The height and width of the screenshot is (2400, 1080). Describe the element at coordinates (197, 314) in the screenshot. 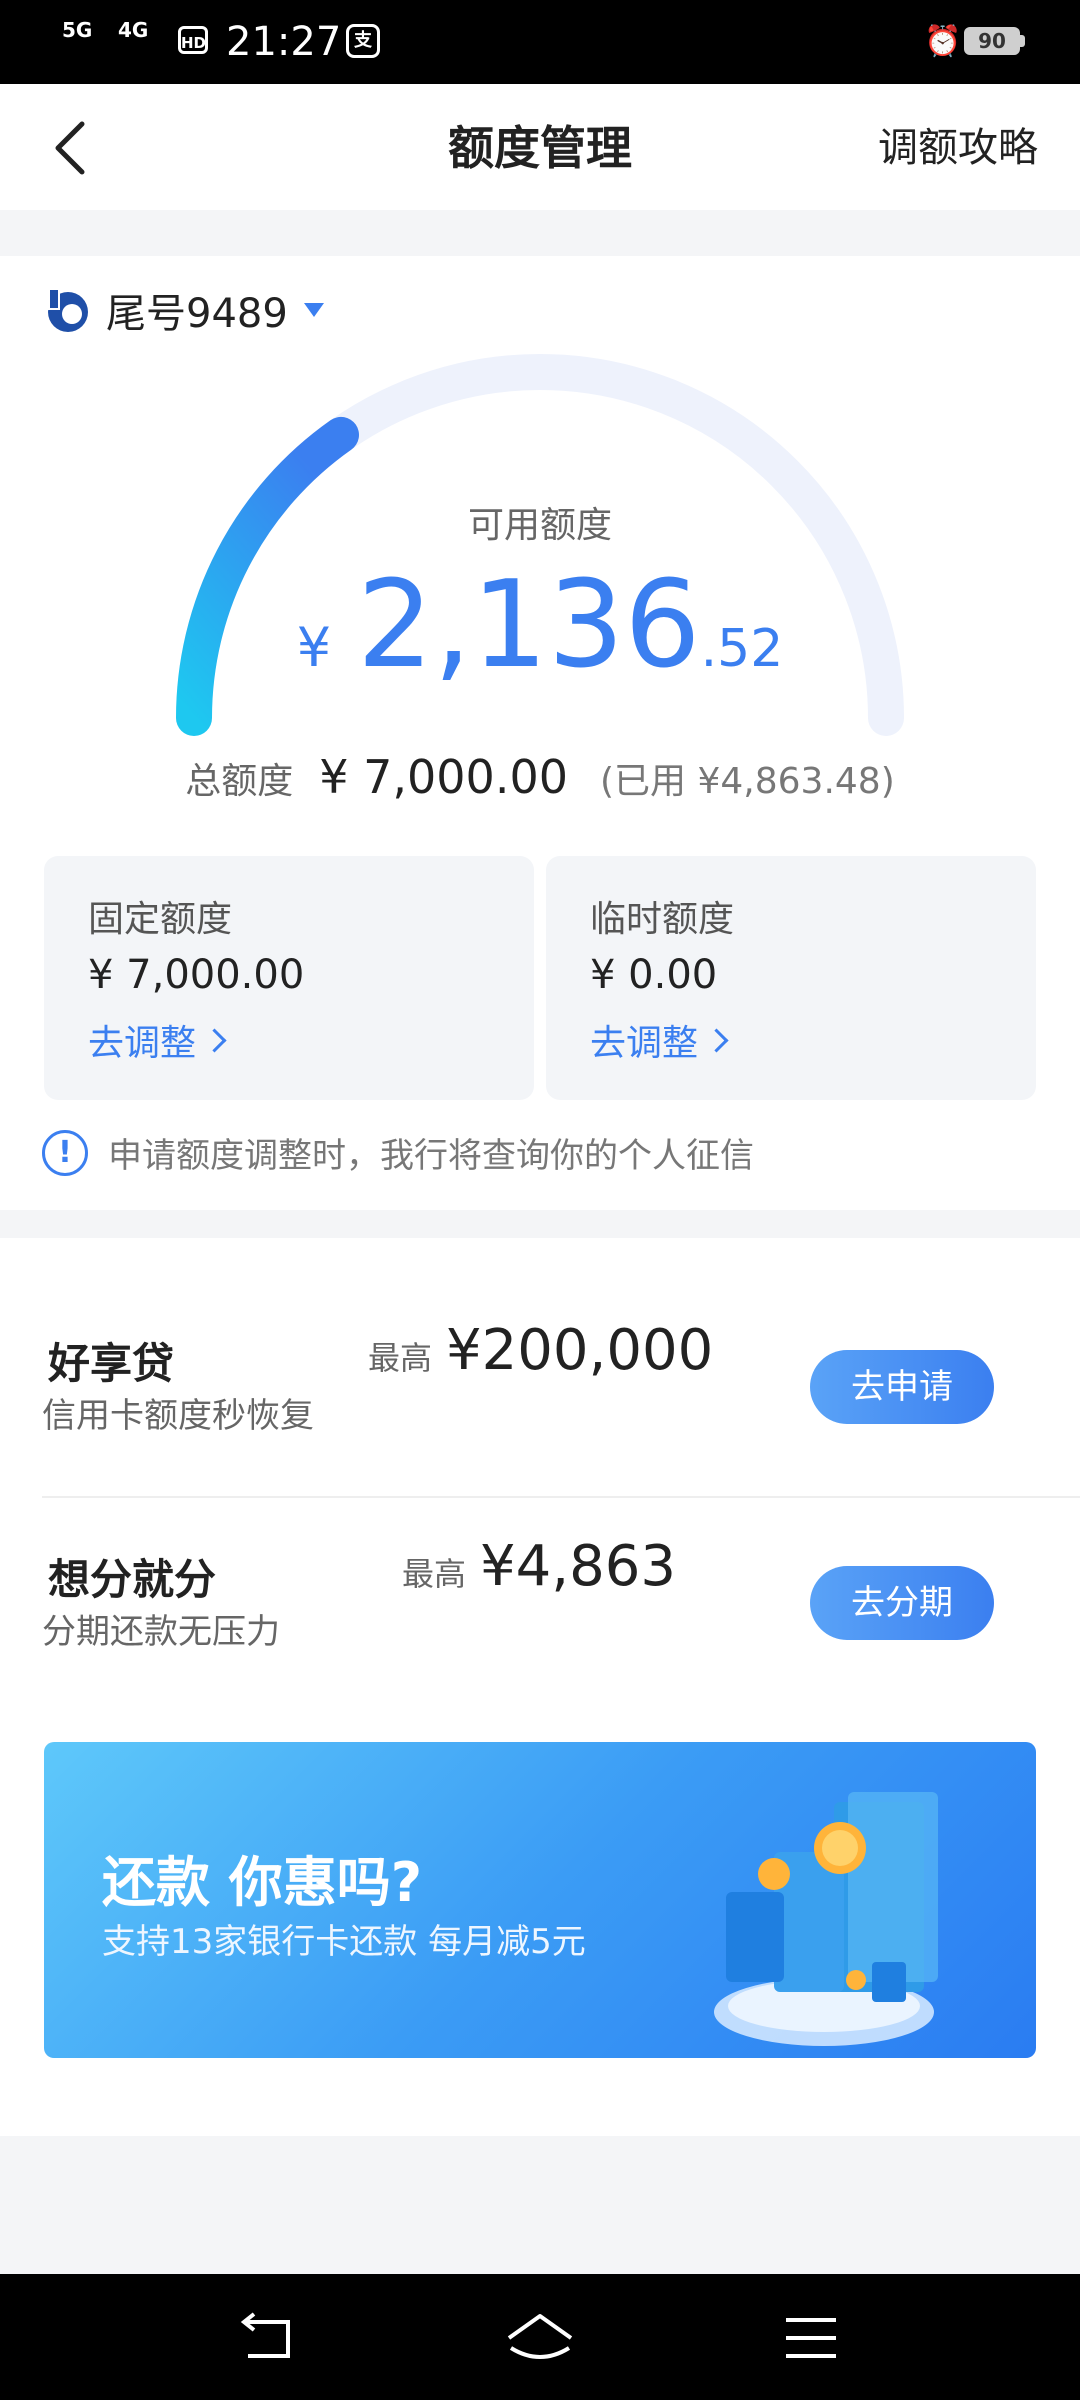

I see `card-tail-number: 尾号9489` at that location.